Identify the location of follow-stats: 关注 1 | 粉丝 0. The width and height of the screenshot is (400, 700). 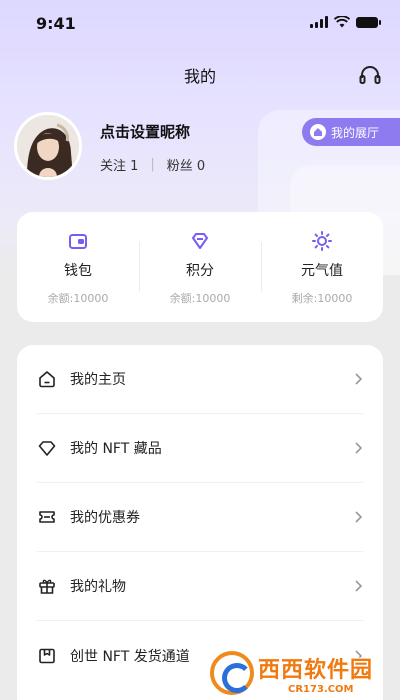
(152, 164).